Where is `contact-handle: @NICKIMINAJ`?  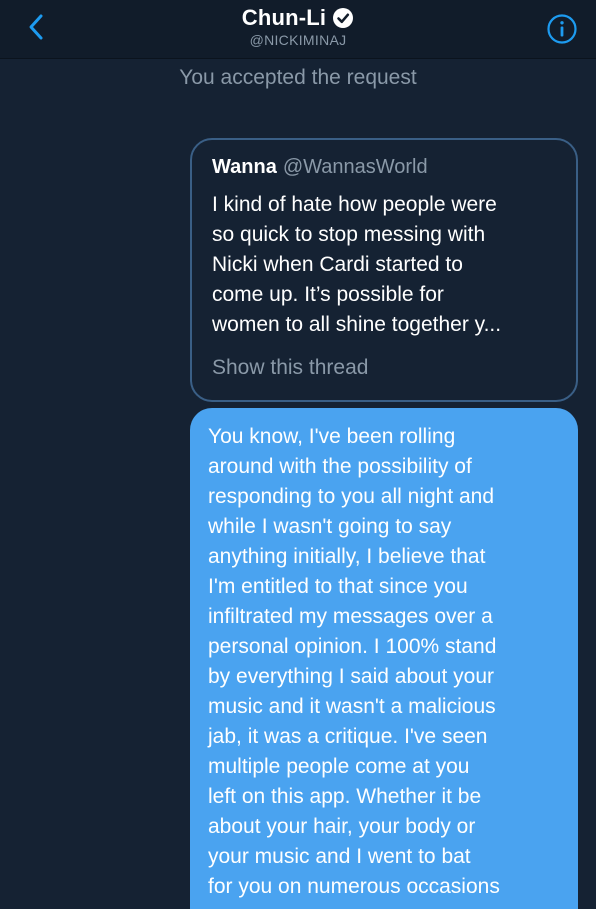
contact-handle: @NICKIMINAJ is located at coordinates (298, 40).